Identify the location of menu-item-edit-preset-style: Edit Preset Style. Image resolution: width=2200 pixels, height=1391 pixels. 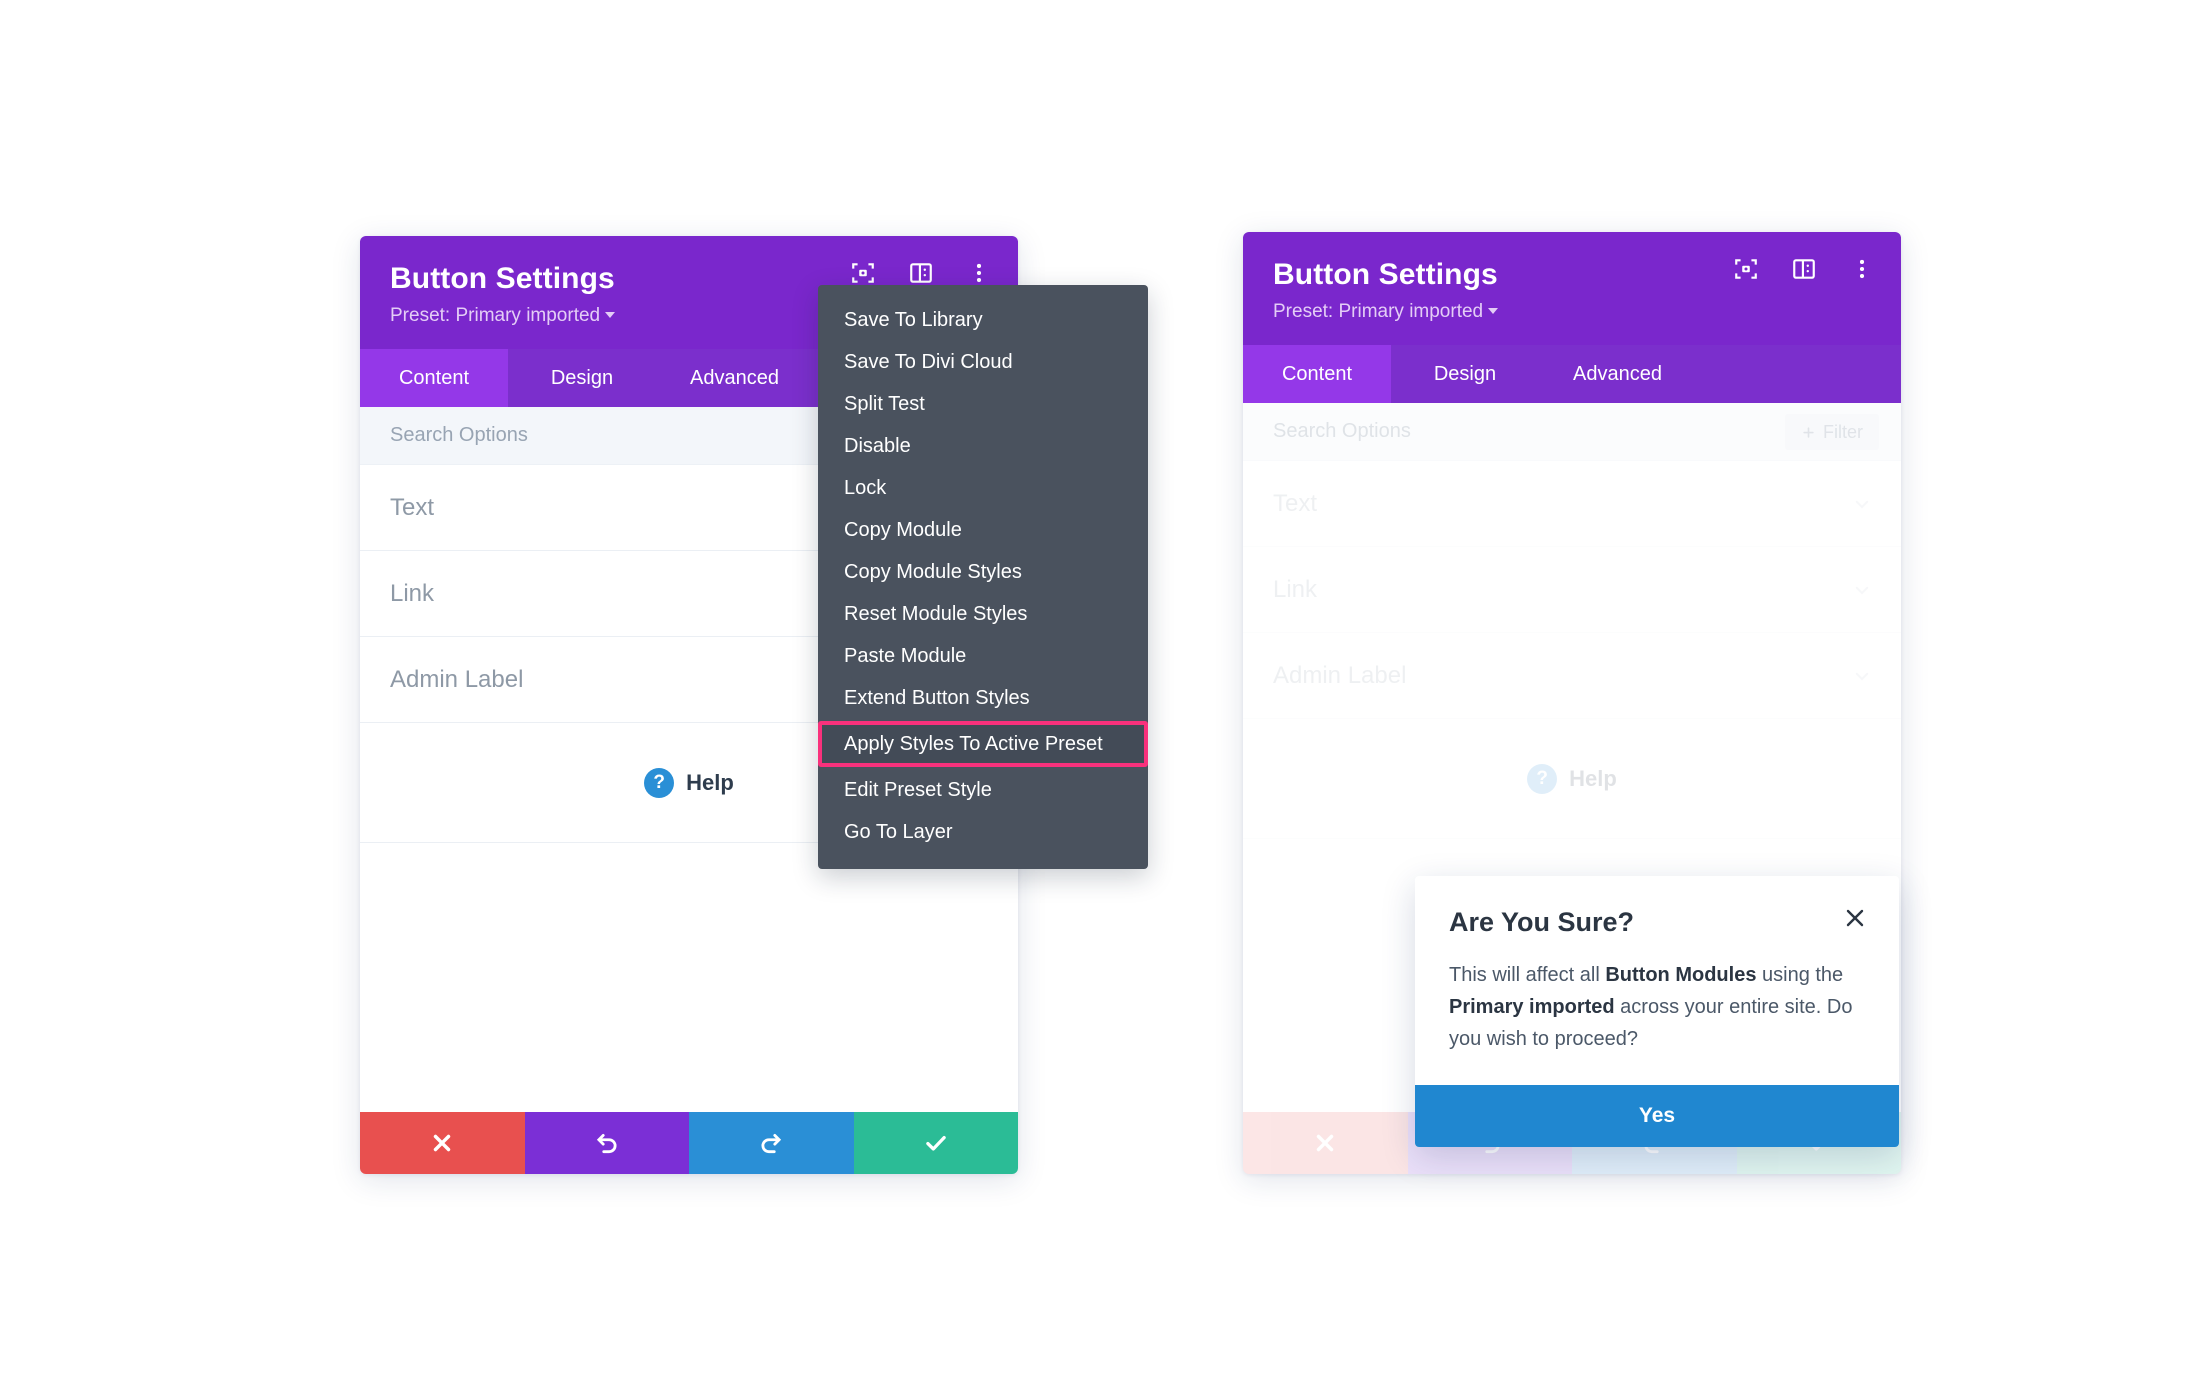
(983, 790).